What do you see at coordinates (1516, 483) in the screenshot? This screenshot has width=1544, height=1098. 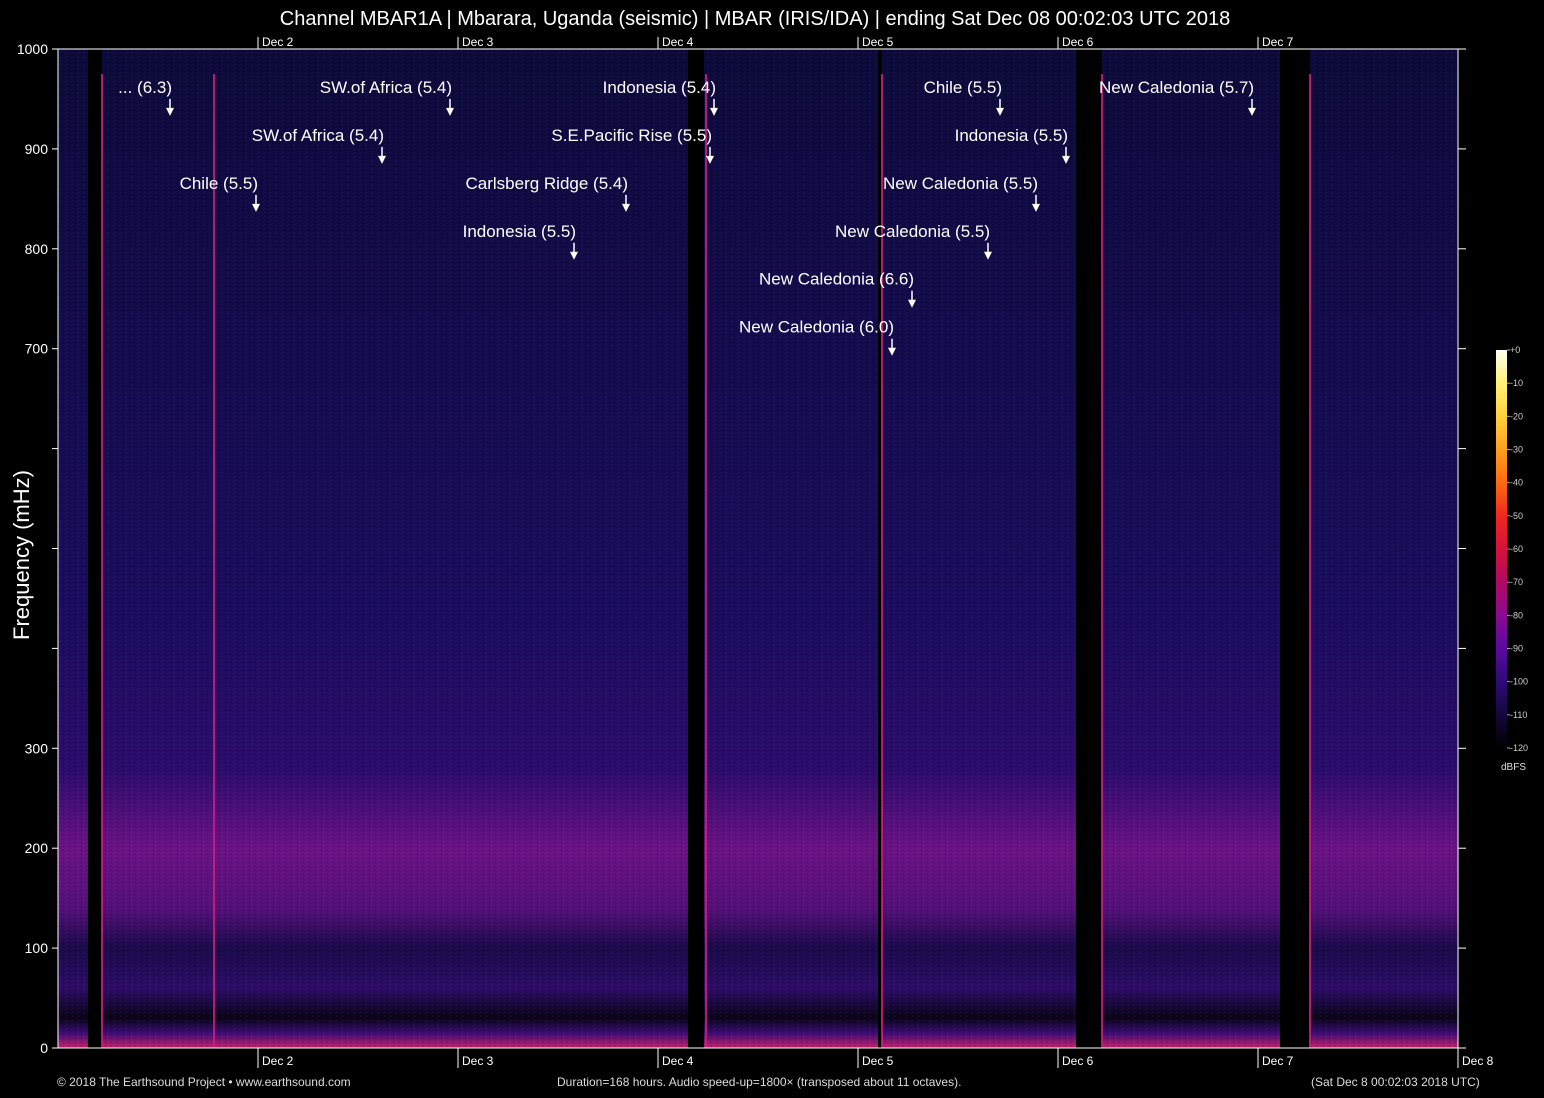 I see `colorbar-tick-label: -40` at bounding box center [1516, 483].